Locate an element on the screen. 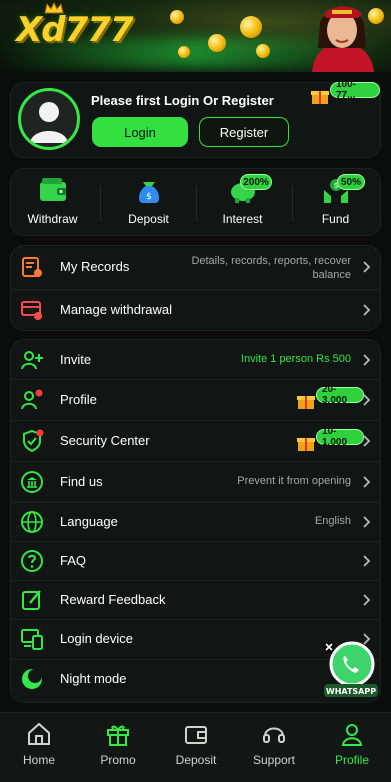 The image size is (391, 782). security-center-label: Security Center is located at coordinates (105, 440).